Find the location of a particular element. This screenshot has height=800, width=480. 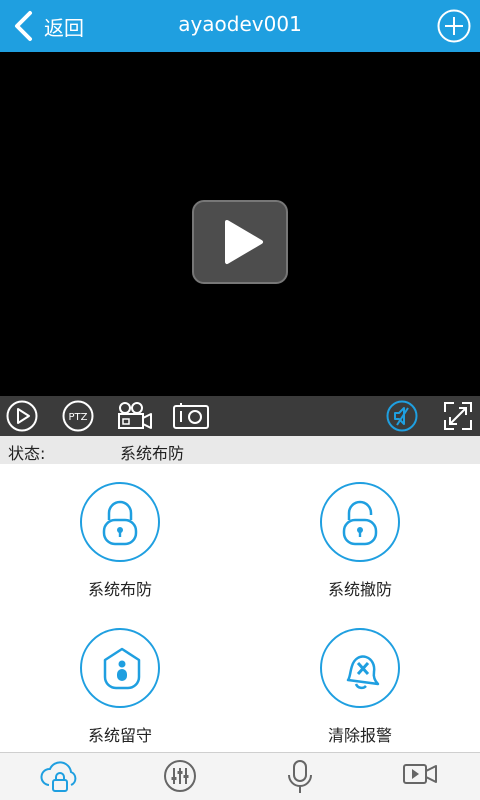

equalizer-icon is located at coordinates (180, 776).